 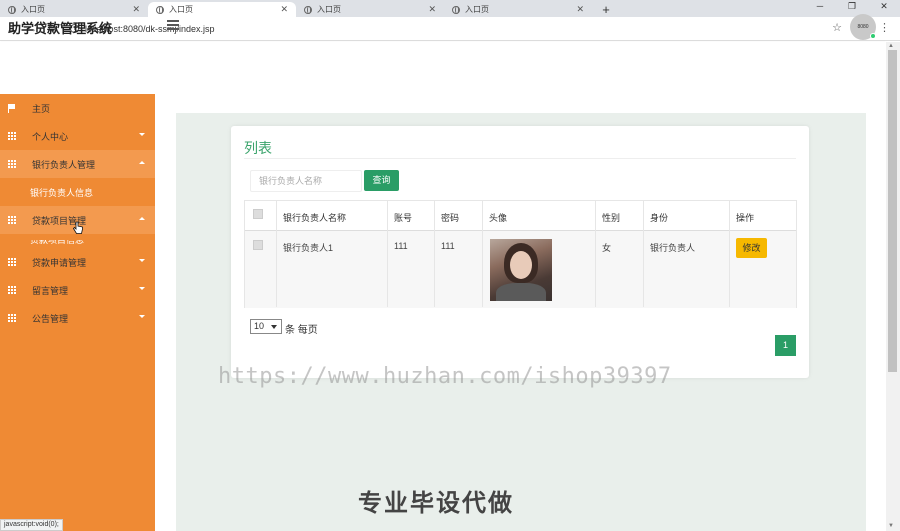 What do you see at coordinates (60, 28) in the screenshot?
I see `app-title: 助学贷款管理系统` at bounding box center [60, 28].